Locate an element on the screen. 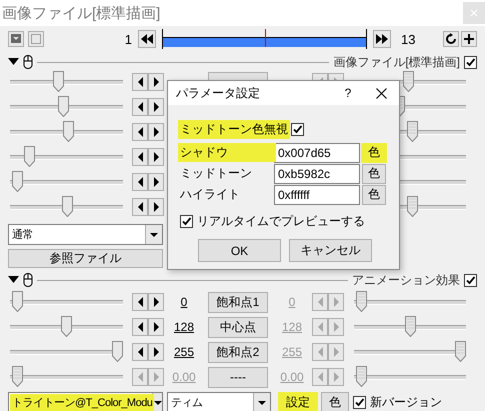 Image resolution: width=485 pixels, height=411 pixels. section-label: アニメーション効果 is located at coordinates (406, 280).